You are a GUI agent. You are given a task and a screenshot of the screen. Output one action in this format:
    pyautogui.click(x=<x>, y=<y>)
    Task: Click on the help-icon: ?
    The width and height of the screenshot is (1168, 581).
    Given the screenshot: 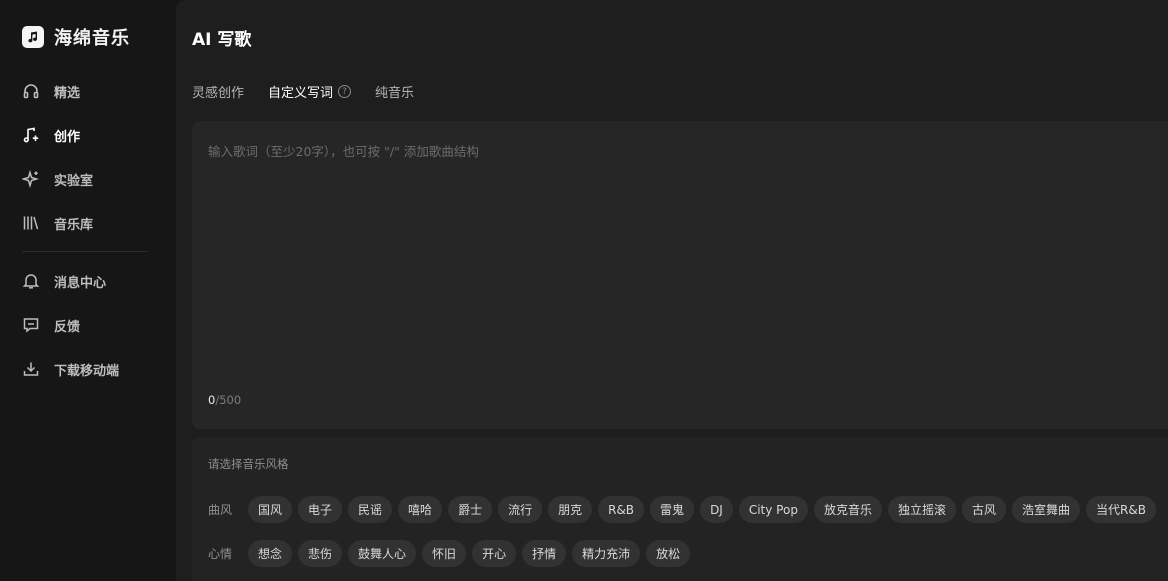 What is the action you would take?
    pyautogui.click(x=345, y=91)
    